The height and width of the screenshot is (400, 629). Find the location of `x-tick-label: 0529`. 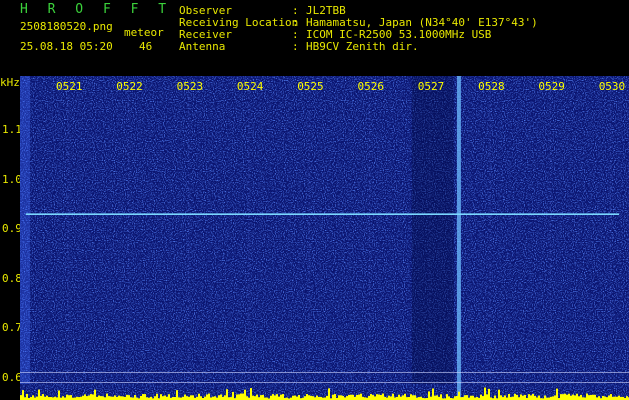

x-tick-label: 0529 is located at coordinates (551, 86).